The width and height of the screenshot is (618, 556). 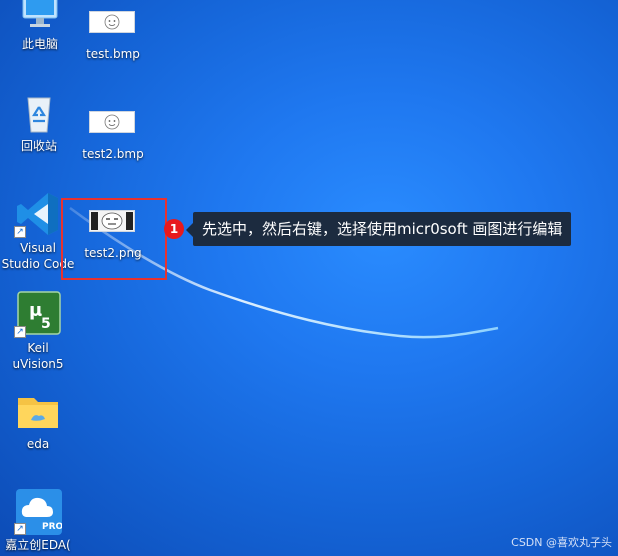 What do you see at coordinates (52, 527) in the screenshot?
I see `svg-text: PRO` at bounding box center [52, 527].